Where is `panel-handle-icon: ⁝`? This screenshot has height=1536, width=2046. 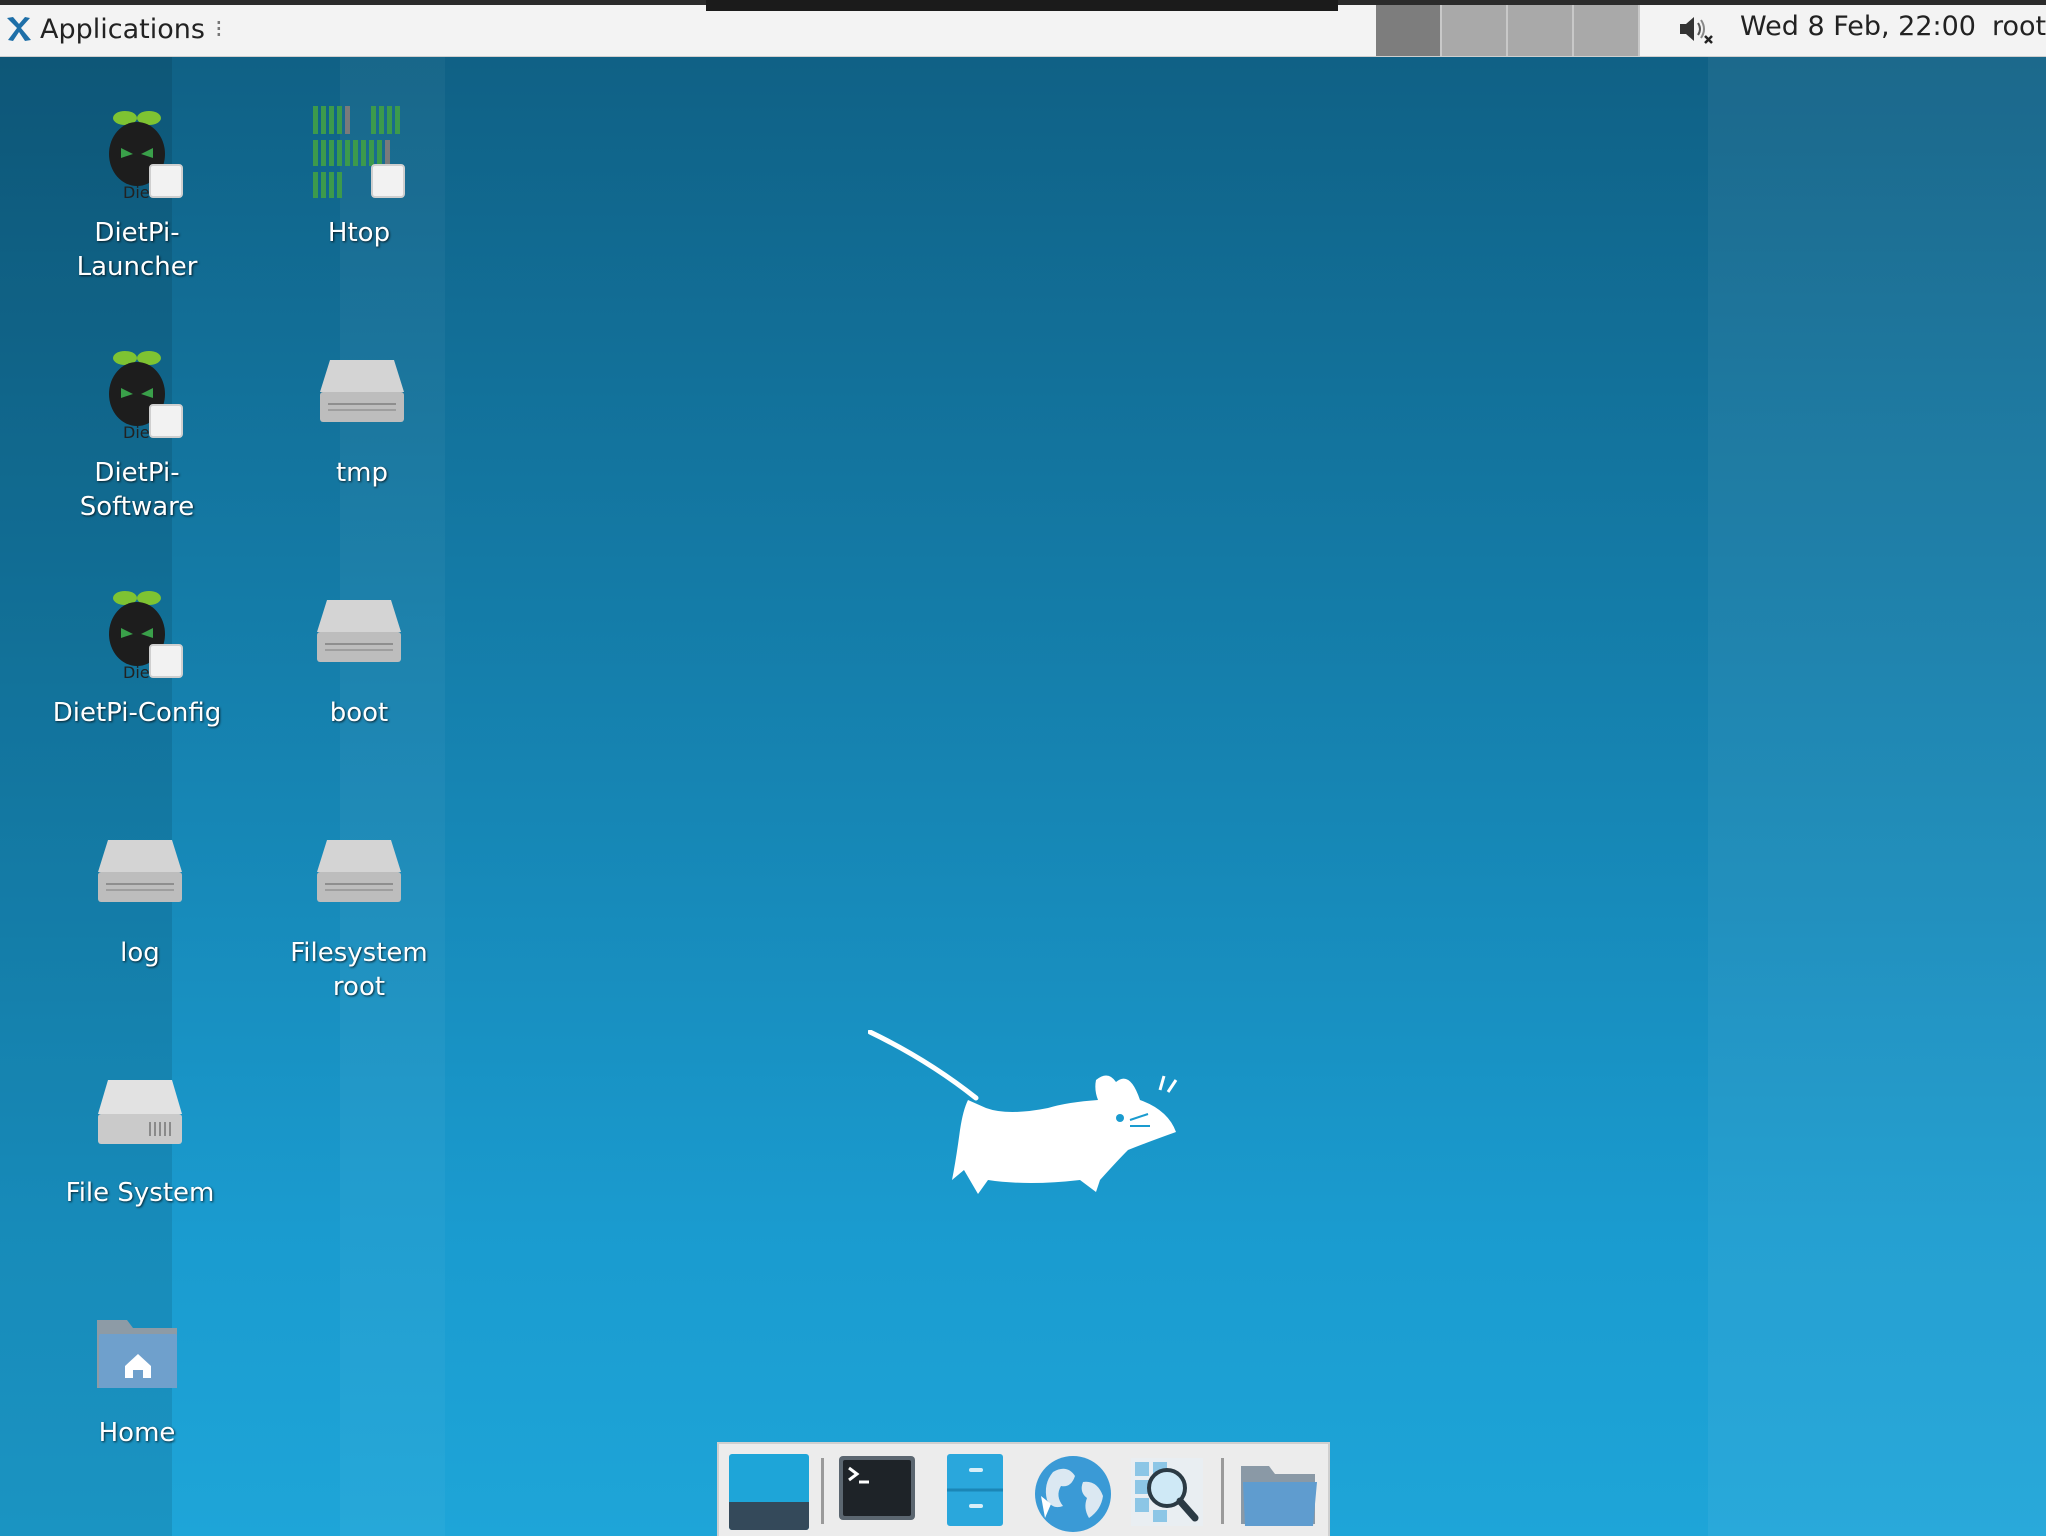 panel-handle-icon: ⁝ is located at coordinates (218, 29).